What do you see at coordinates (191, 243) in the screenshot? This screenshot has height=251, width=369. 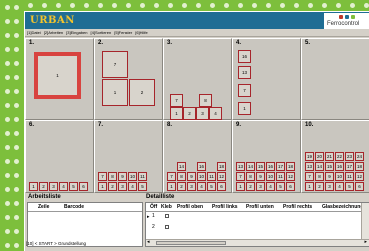 I see `scrollbar-thumb` at bounding box center [191, 243].